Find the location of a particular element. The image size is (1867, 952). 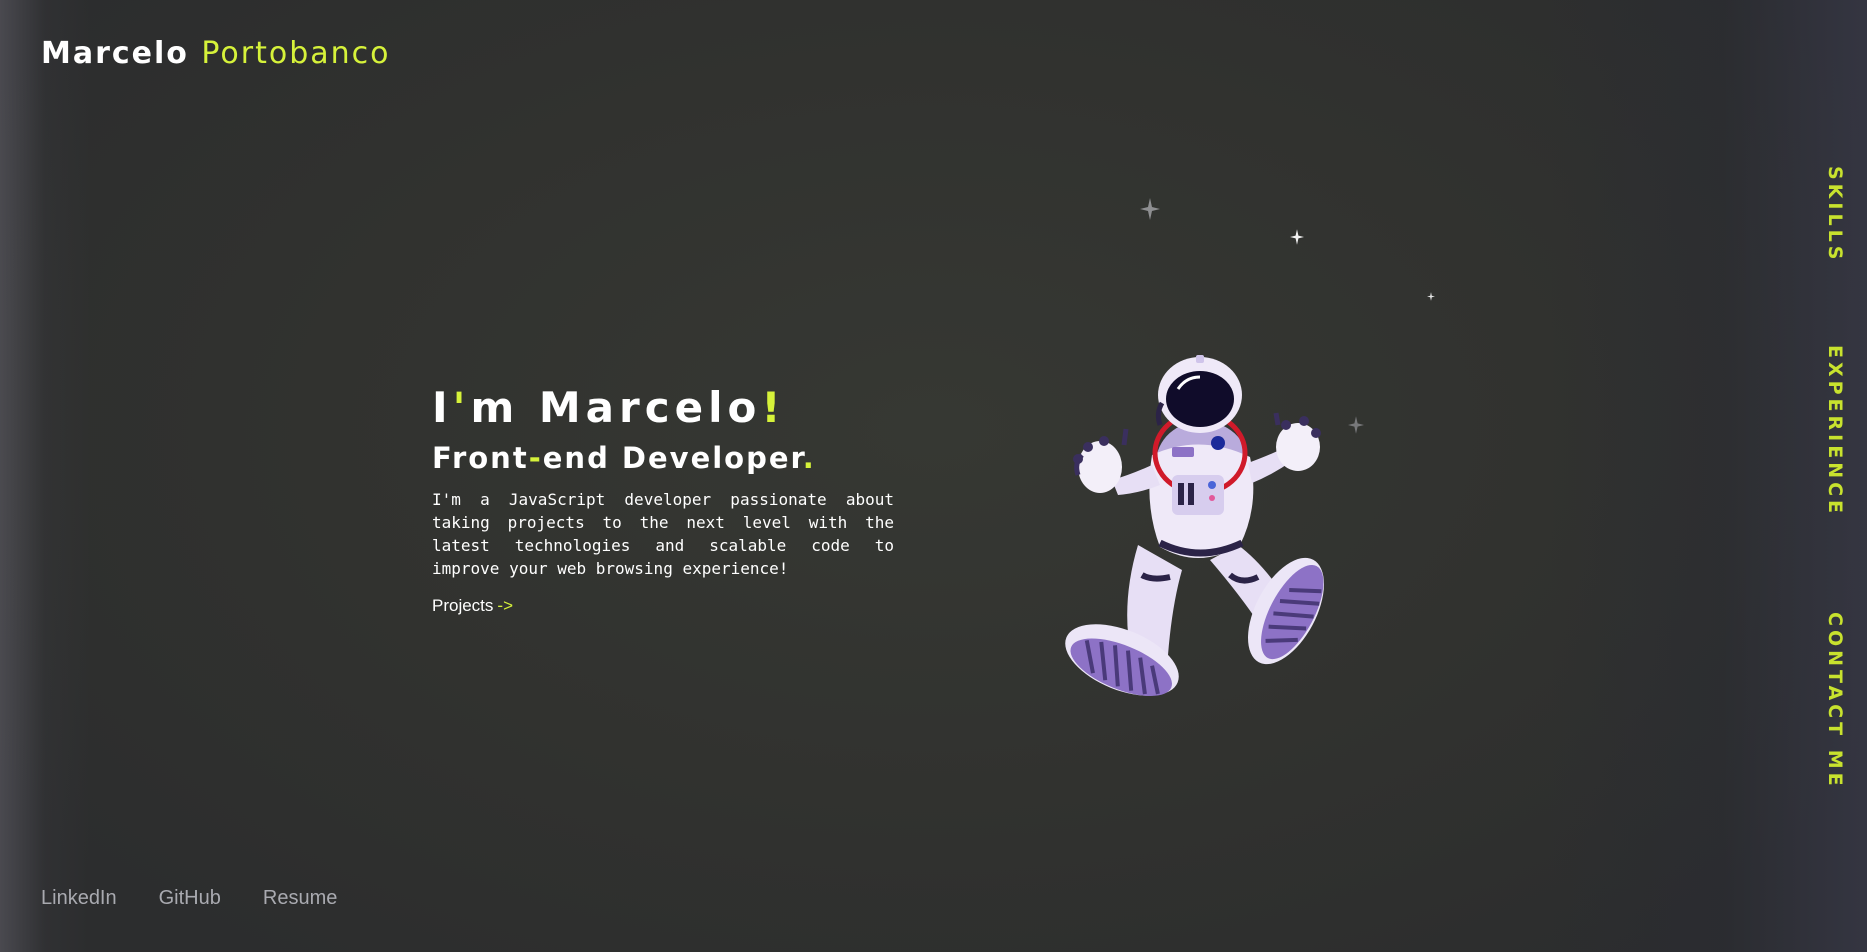

nav-contact-link: CONTACT ME is located at coordinates (1835, 709).